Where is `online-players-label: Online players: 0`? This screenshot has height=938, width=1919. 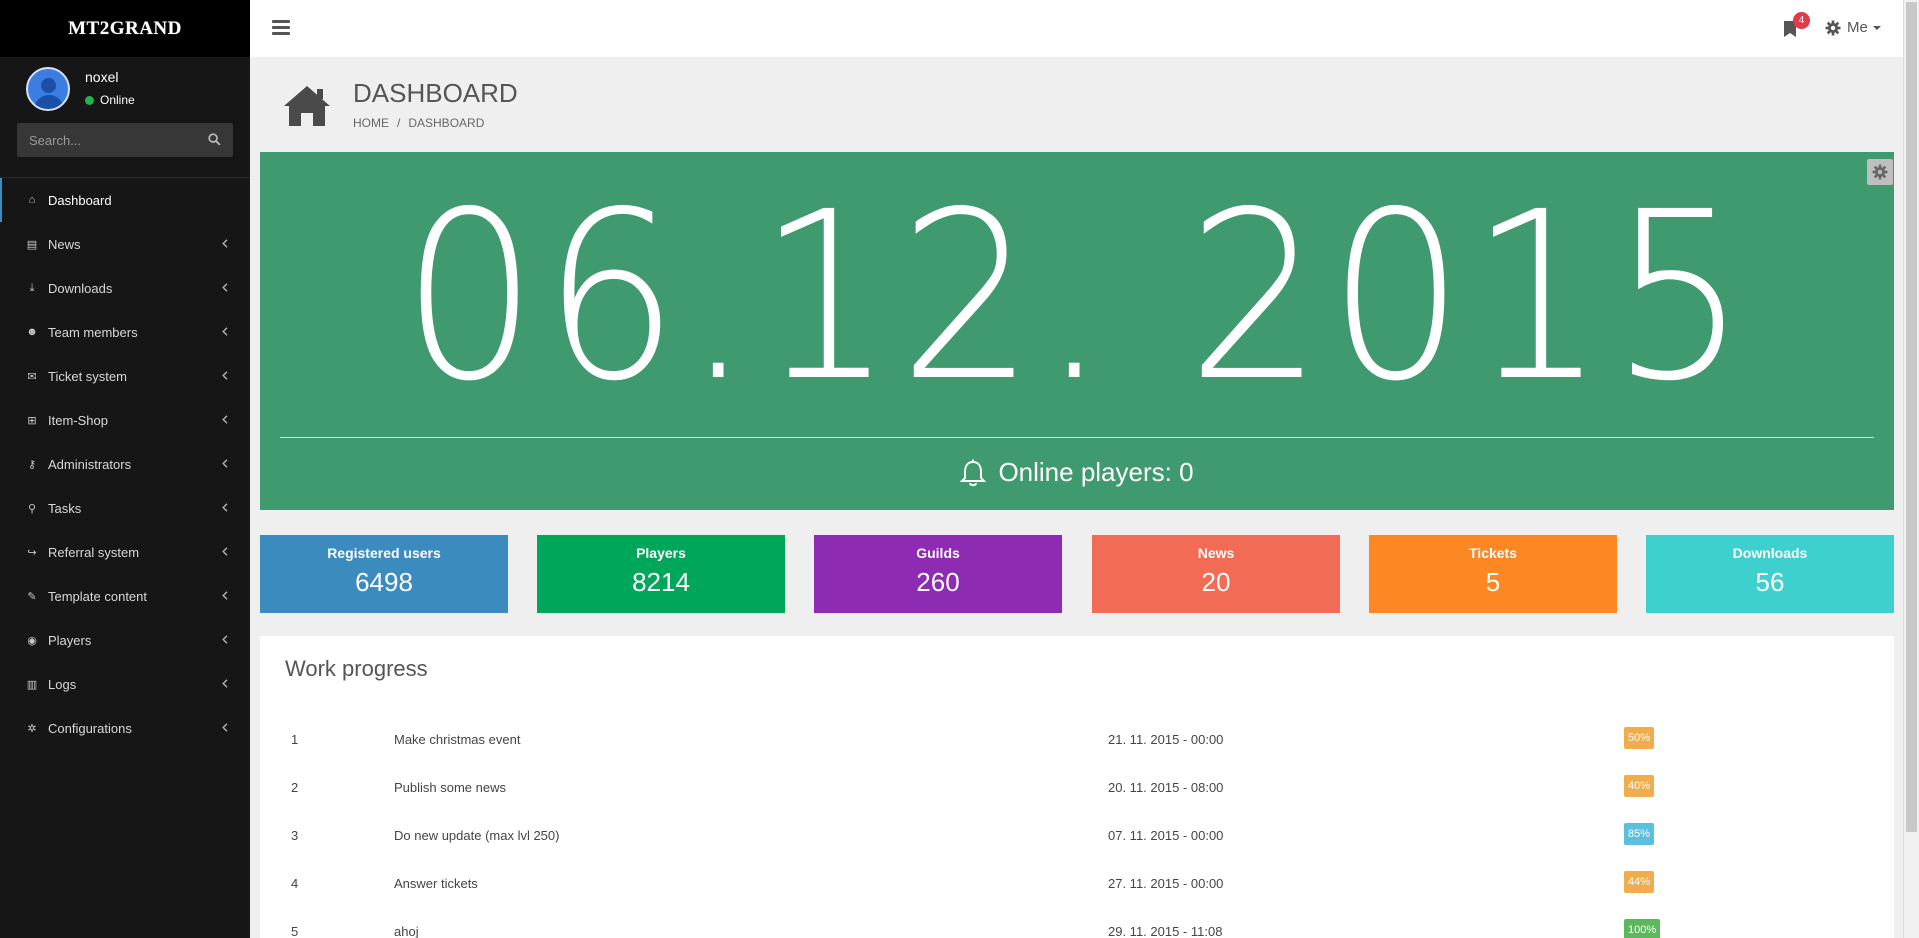 online-players-label: Online players: 0 is located at coordinates (1096, 472).